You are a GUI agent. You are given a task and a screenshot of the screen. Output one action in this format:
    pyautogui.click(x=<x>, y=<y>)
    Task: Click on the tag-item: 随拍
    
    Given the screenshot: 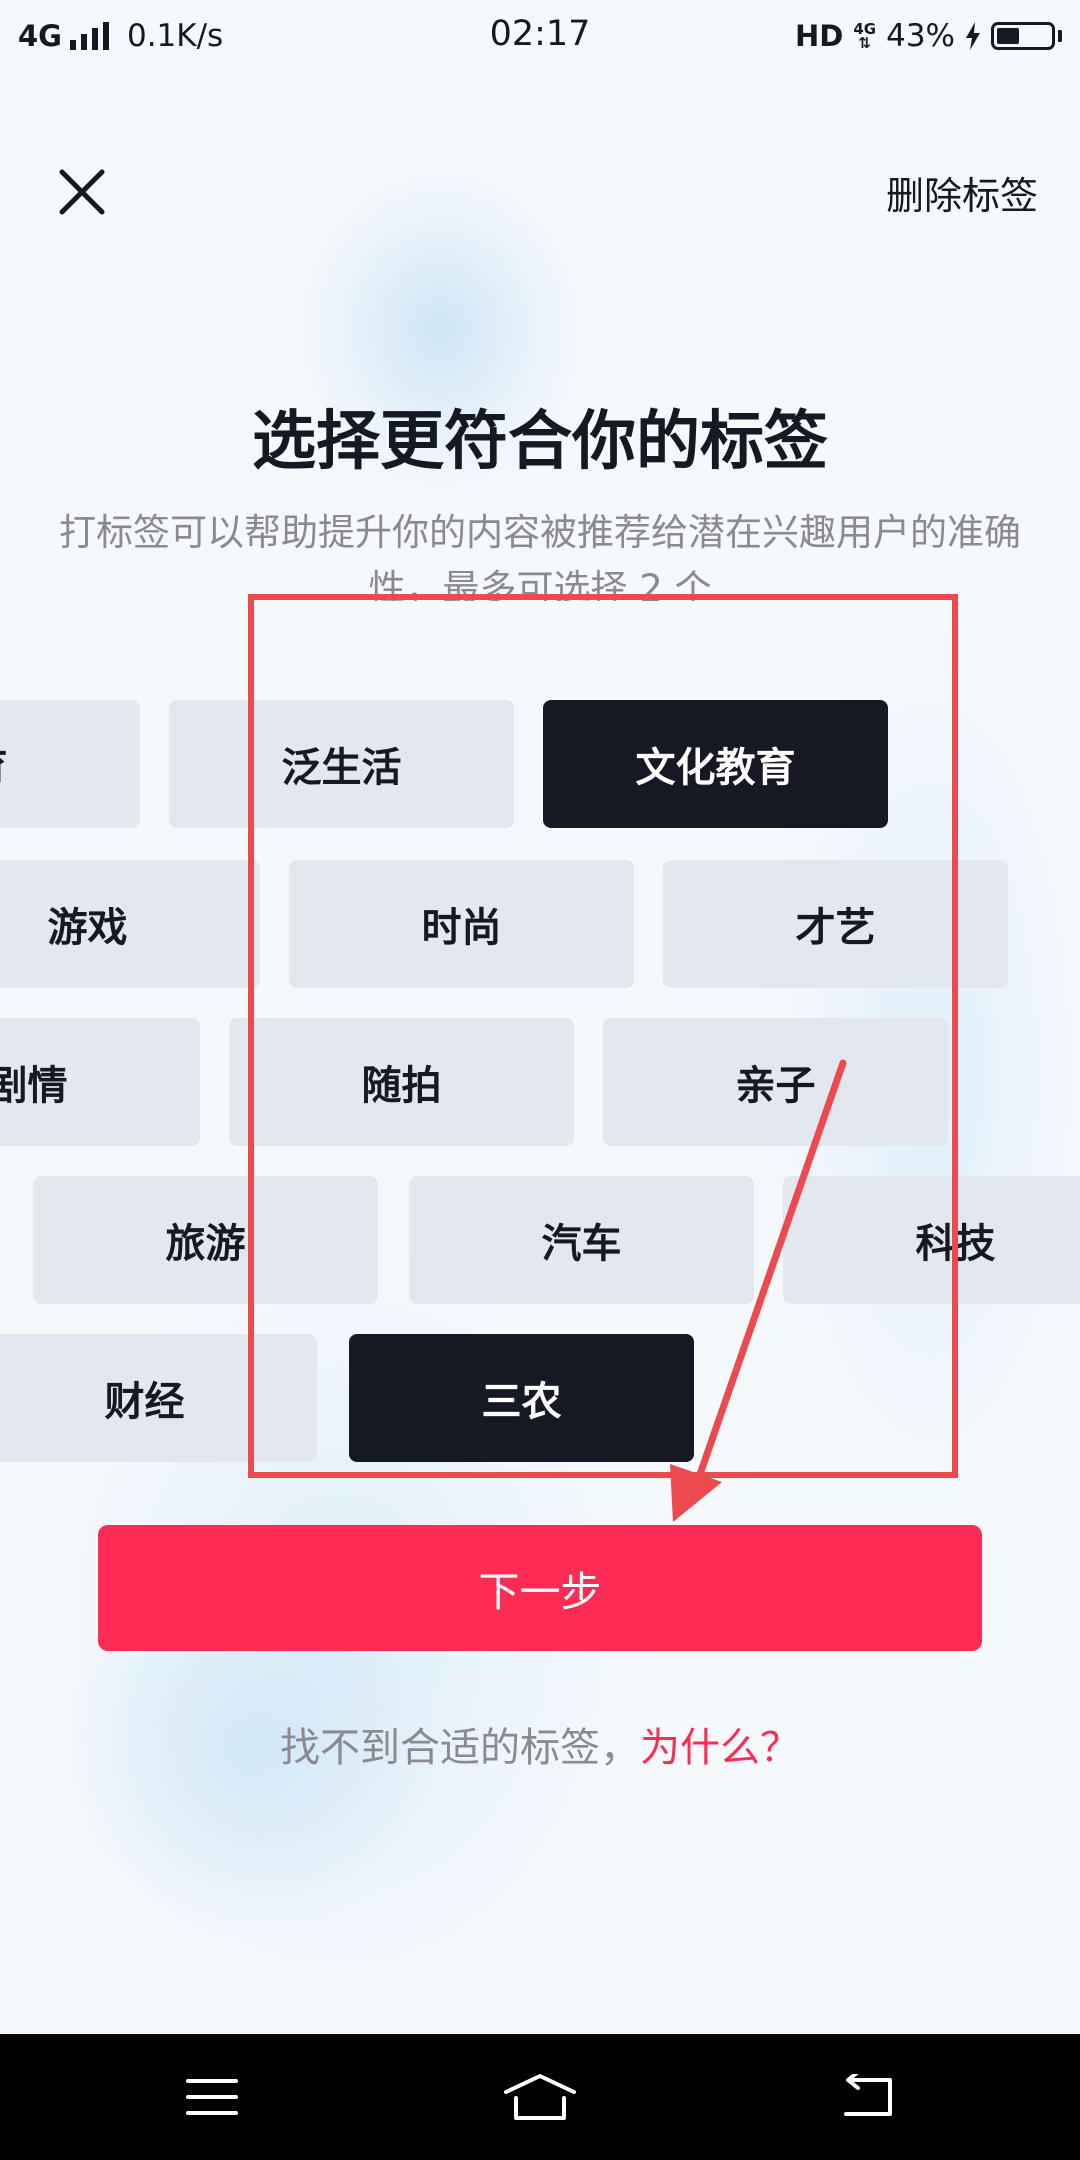 What is the action you would take?
    pyautogui.click(x=401, y=1082)
    